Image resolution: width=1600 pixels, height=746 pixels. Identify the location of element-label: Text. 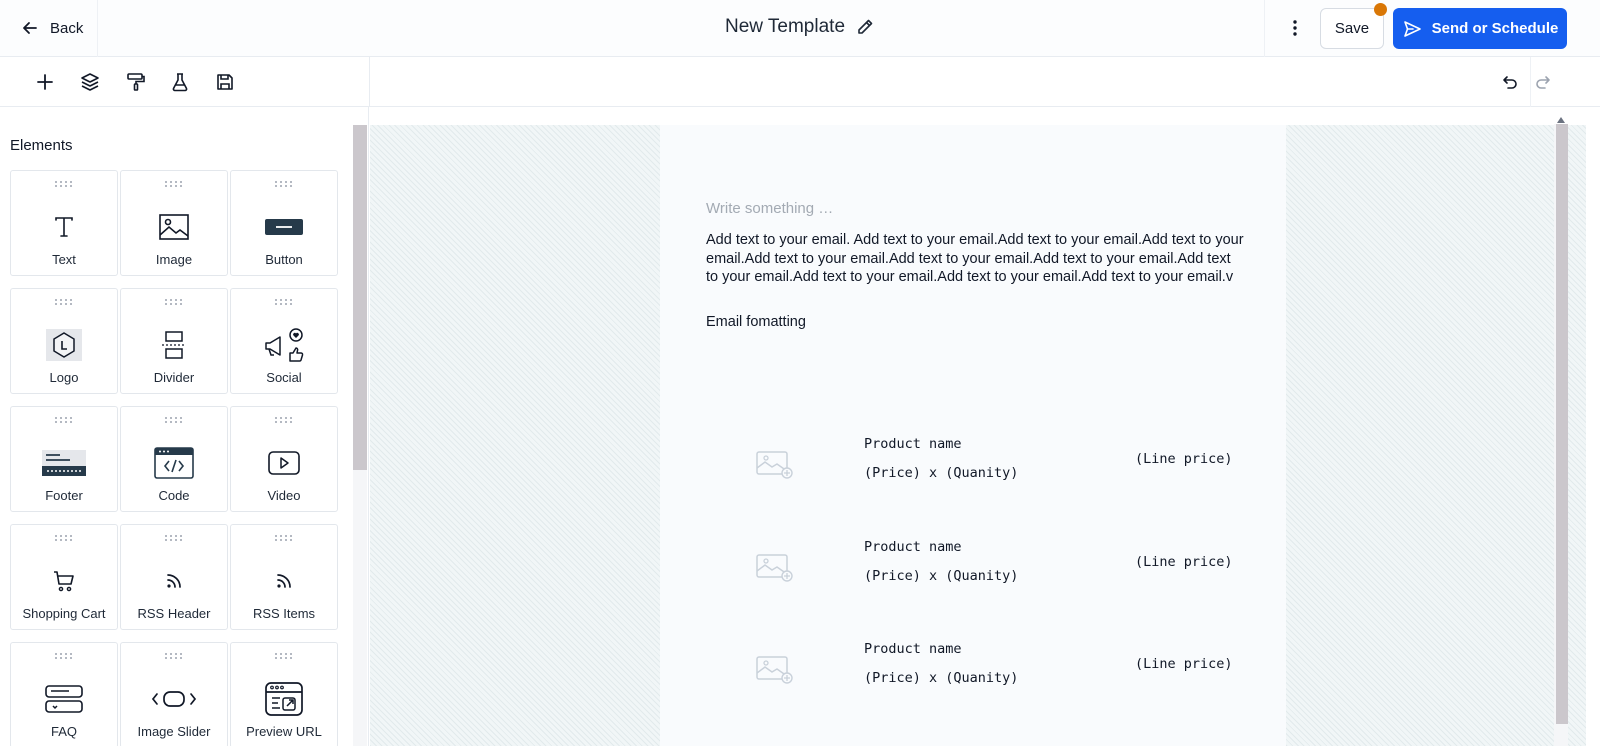
(64, 259).